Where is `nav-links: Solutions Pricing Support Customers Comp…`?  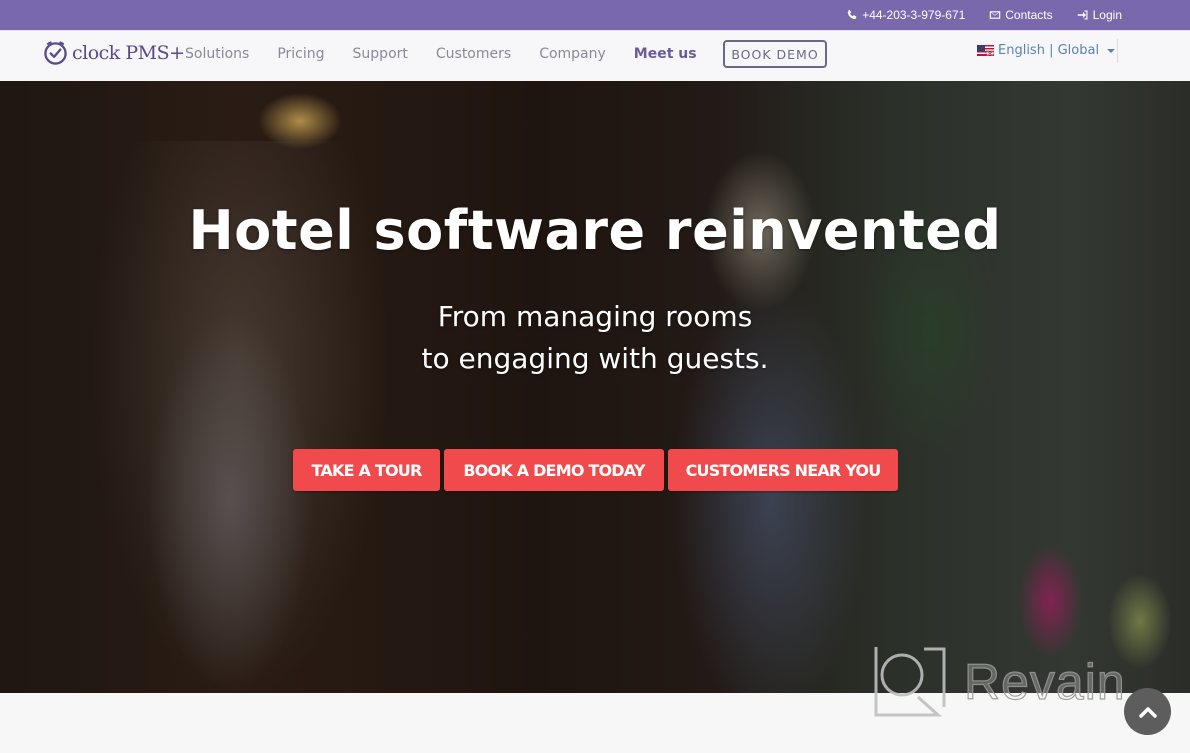 nav-links: Solutions Pricing Support Customers Comp… is located at coordinates (441, 54).